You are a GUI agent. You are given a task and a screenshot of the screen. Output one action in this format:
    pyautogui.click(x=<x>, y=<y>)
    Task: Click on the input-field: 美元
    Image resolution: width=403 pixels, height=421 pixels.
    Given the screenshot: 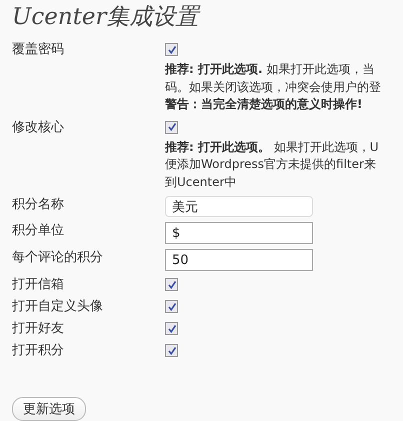 What is the action you would take?
    pyautogui.click(x=239, y=206)
    